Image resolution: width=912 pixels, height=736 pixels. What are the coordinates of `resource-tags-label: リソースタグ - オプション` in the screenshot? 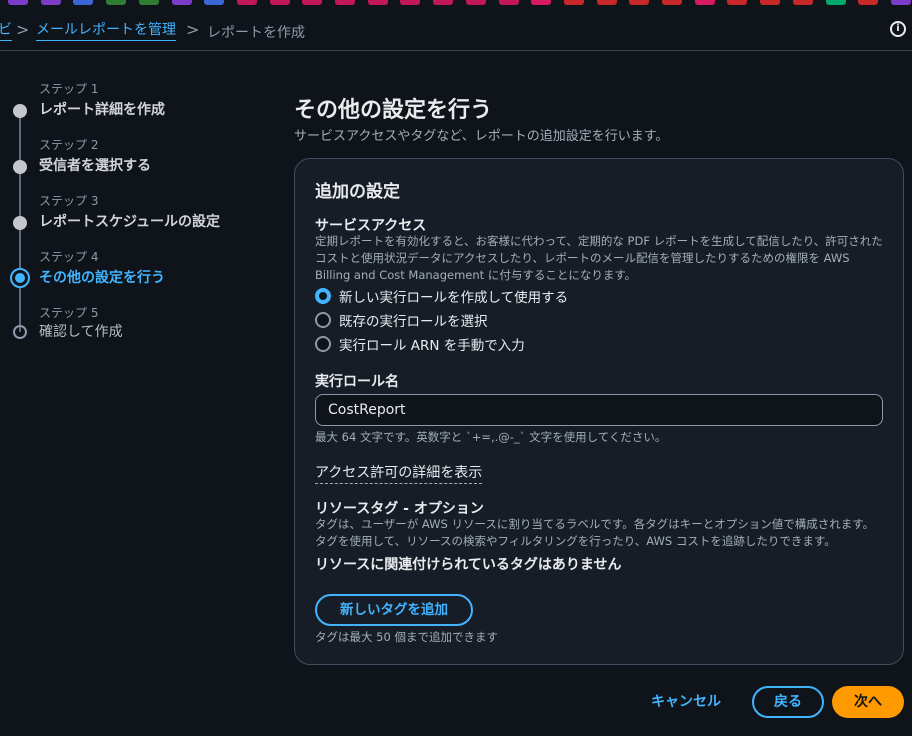 It's located at (399, 509).